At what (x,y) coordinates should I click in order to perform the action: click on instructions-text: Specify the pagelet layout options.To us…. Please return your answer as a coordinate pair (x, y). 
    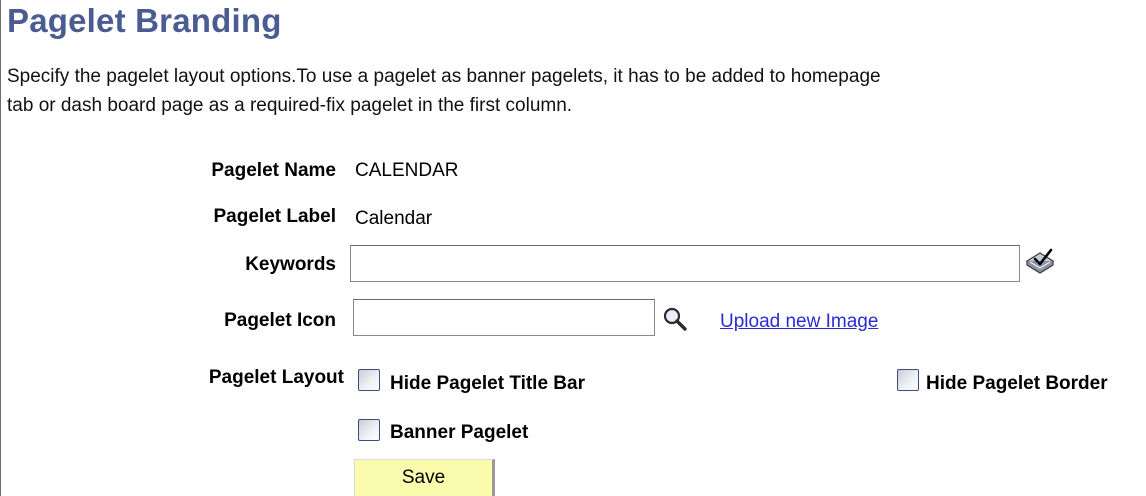
    Looking at the image, I should click on (576, 91).